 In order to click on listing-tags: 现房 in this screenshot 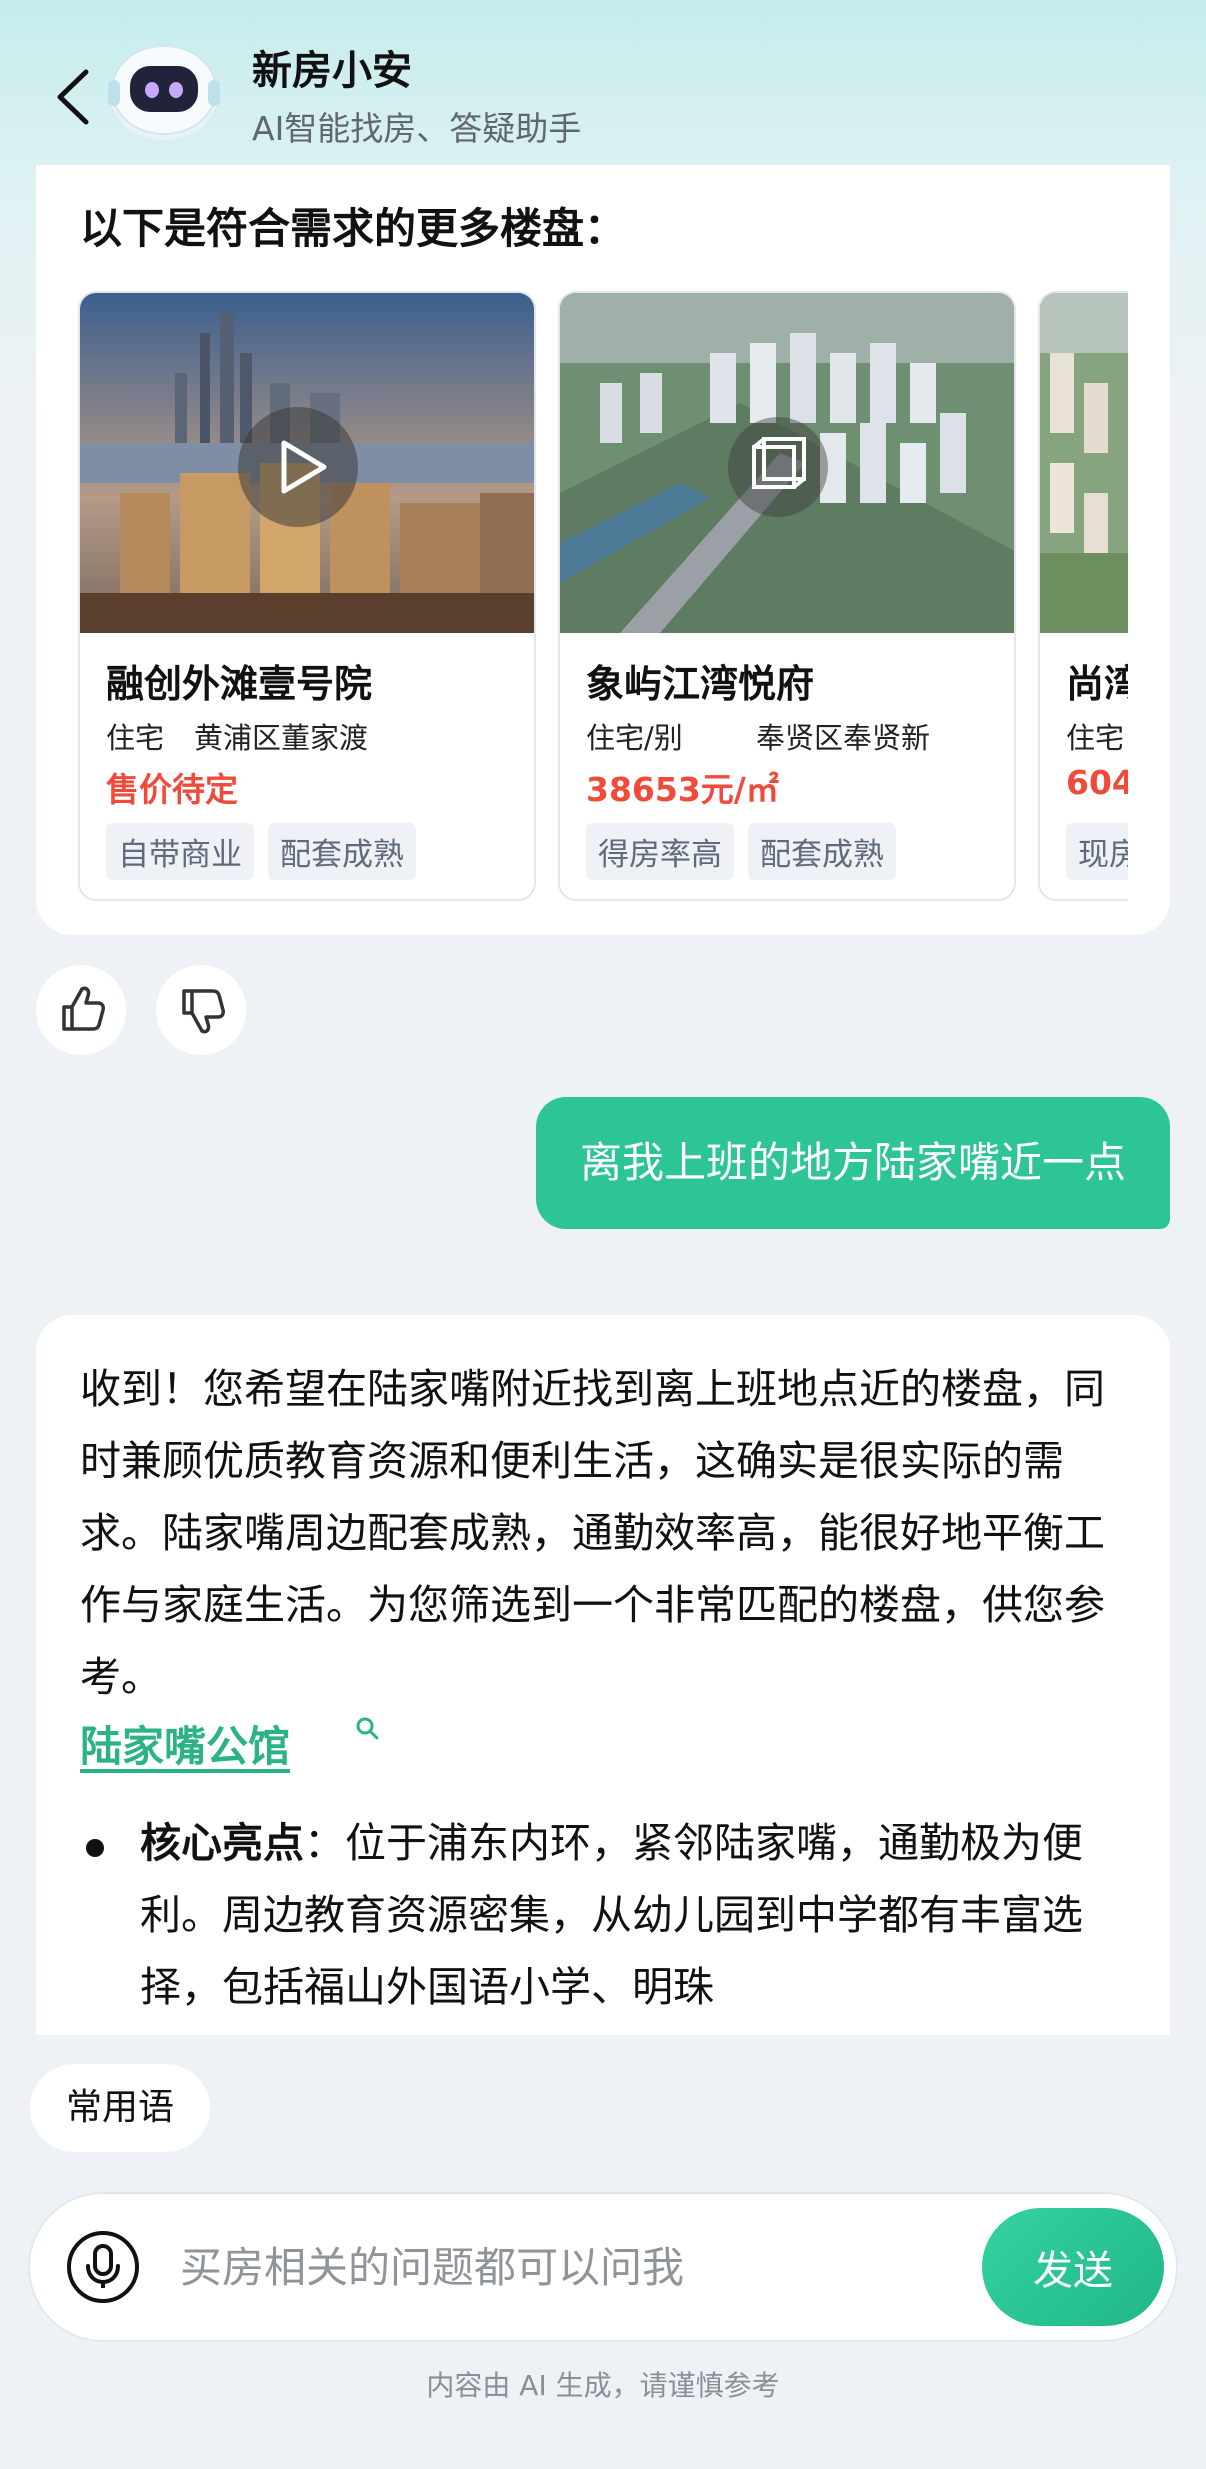, I will do `click(1097, 851)`.